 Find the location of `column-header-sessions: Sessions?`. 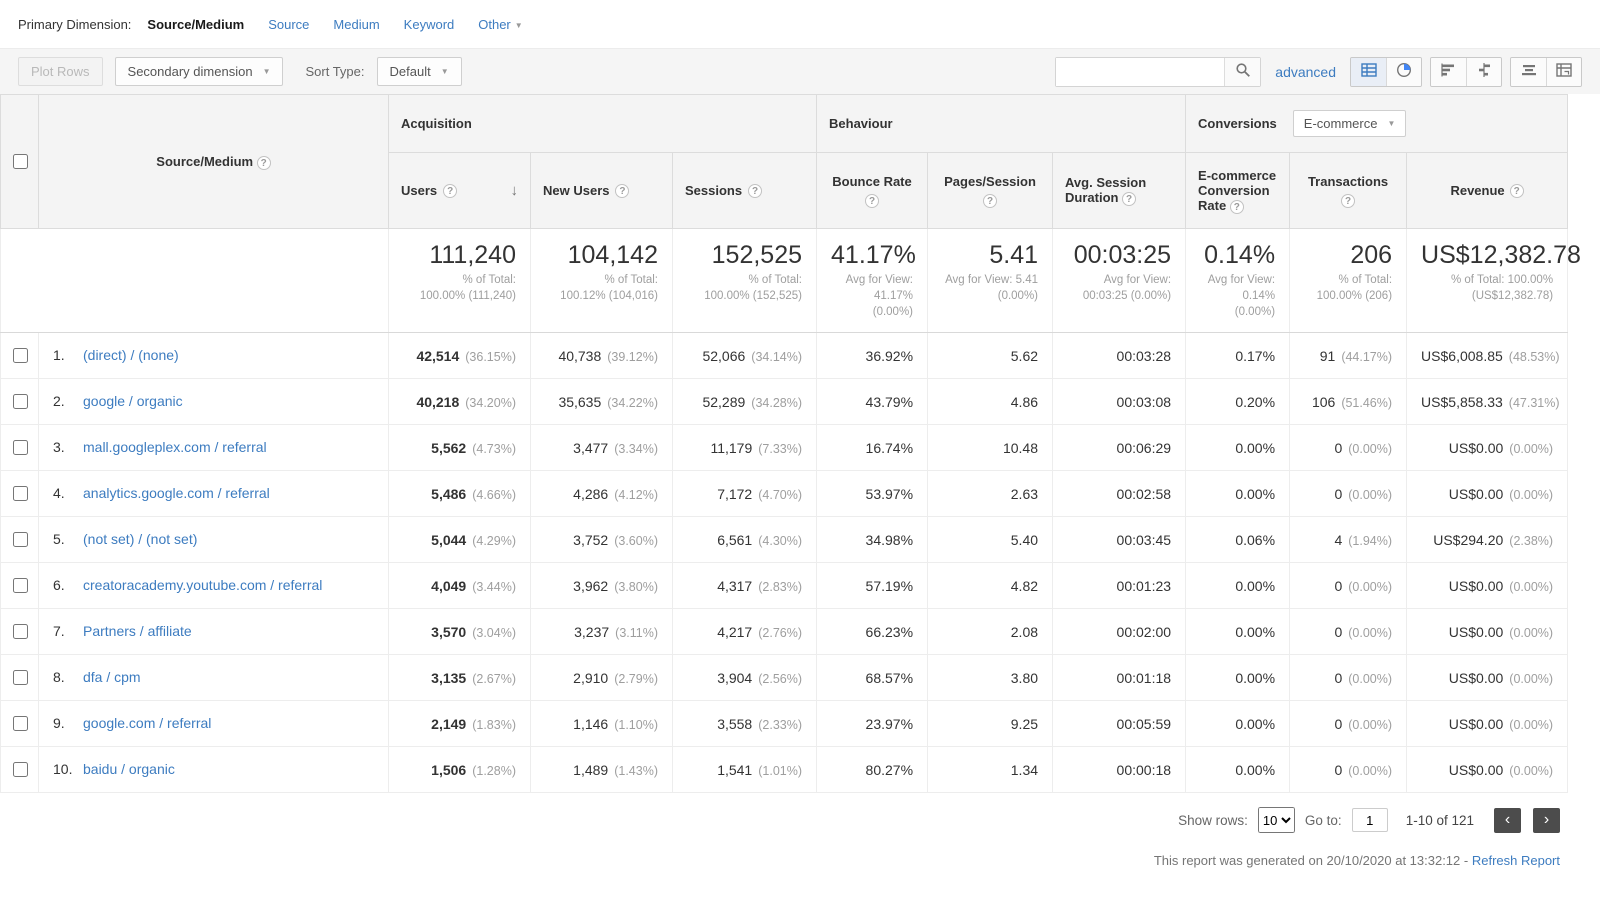

column-header-sessions: Sessions? is located at coordinates (744, 190).